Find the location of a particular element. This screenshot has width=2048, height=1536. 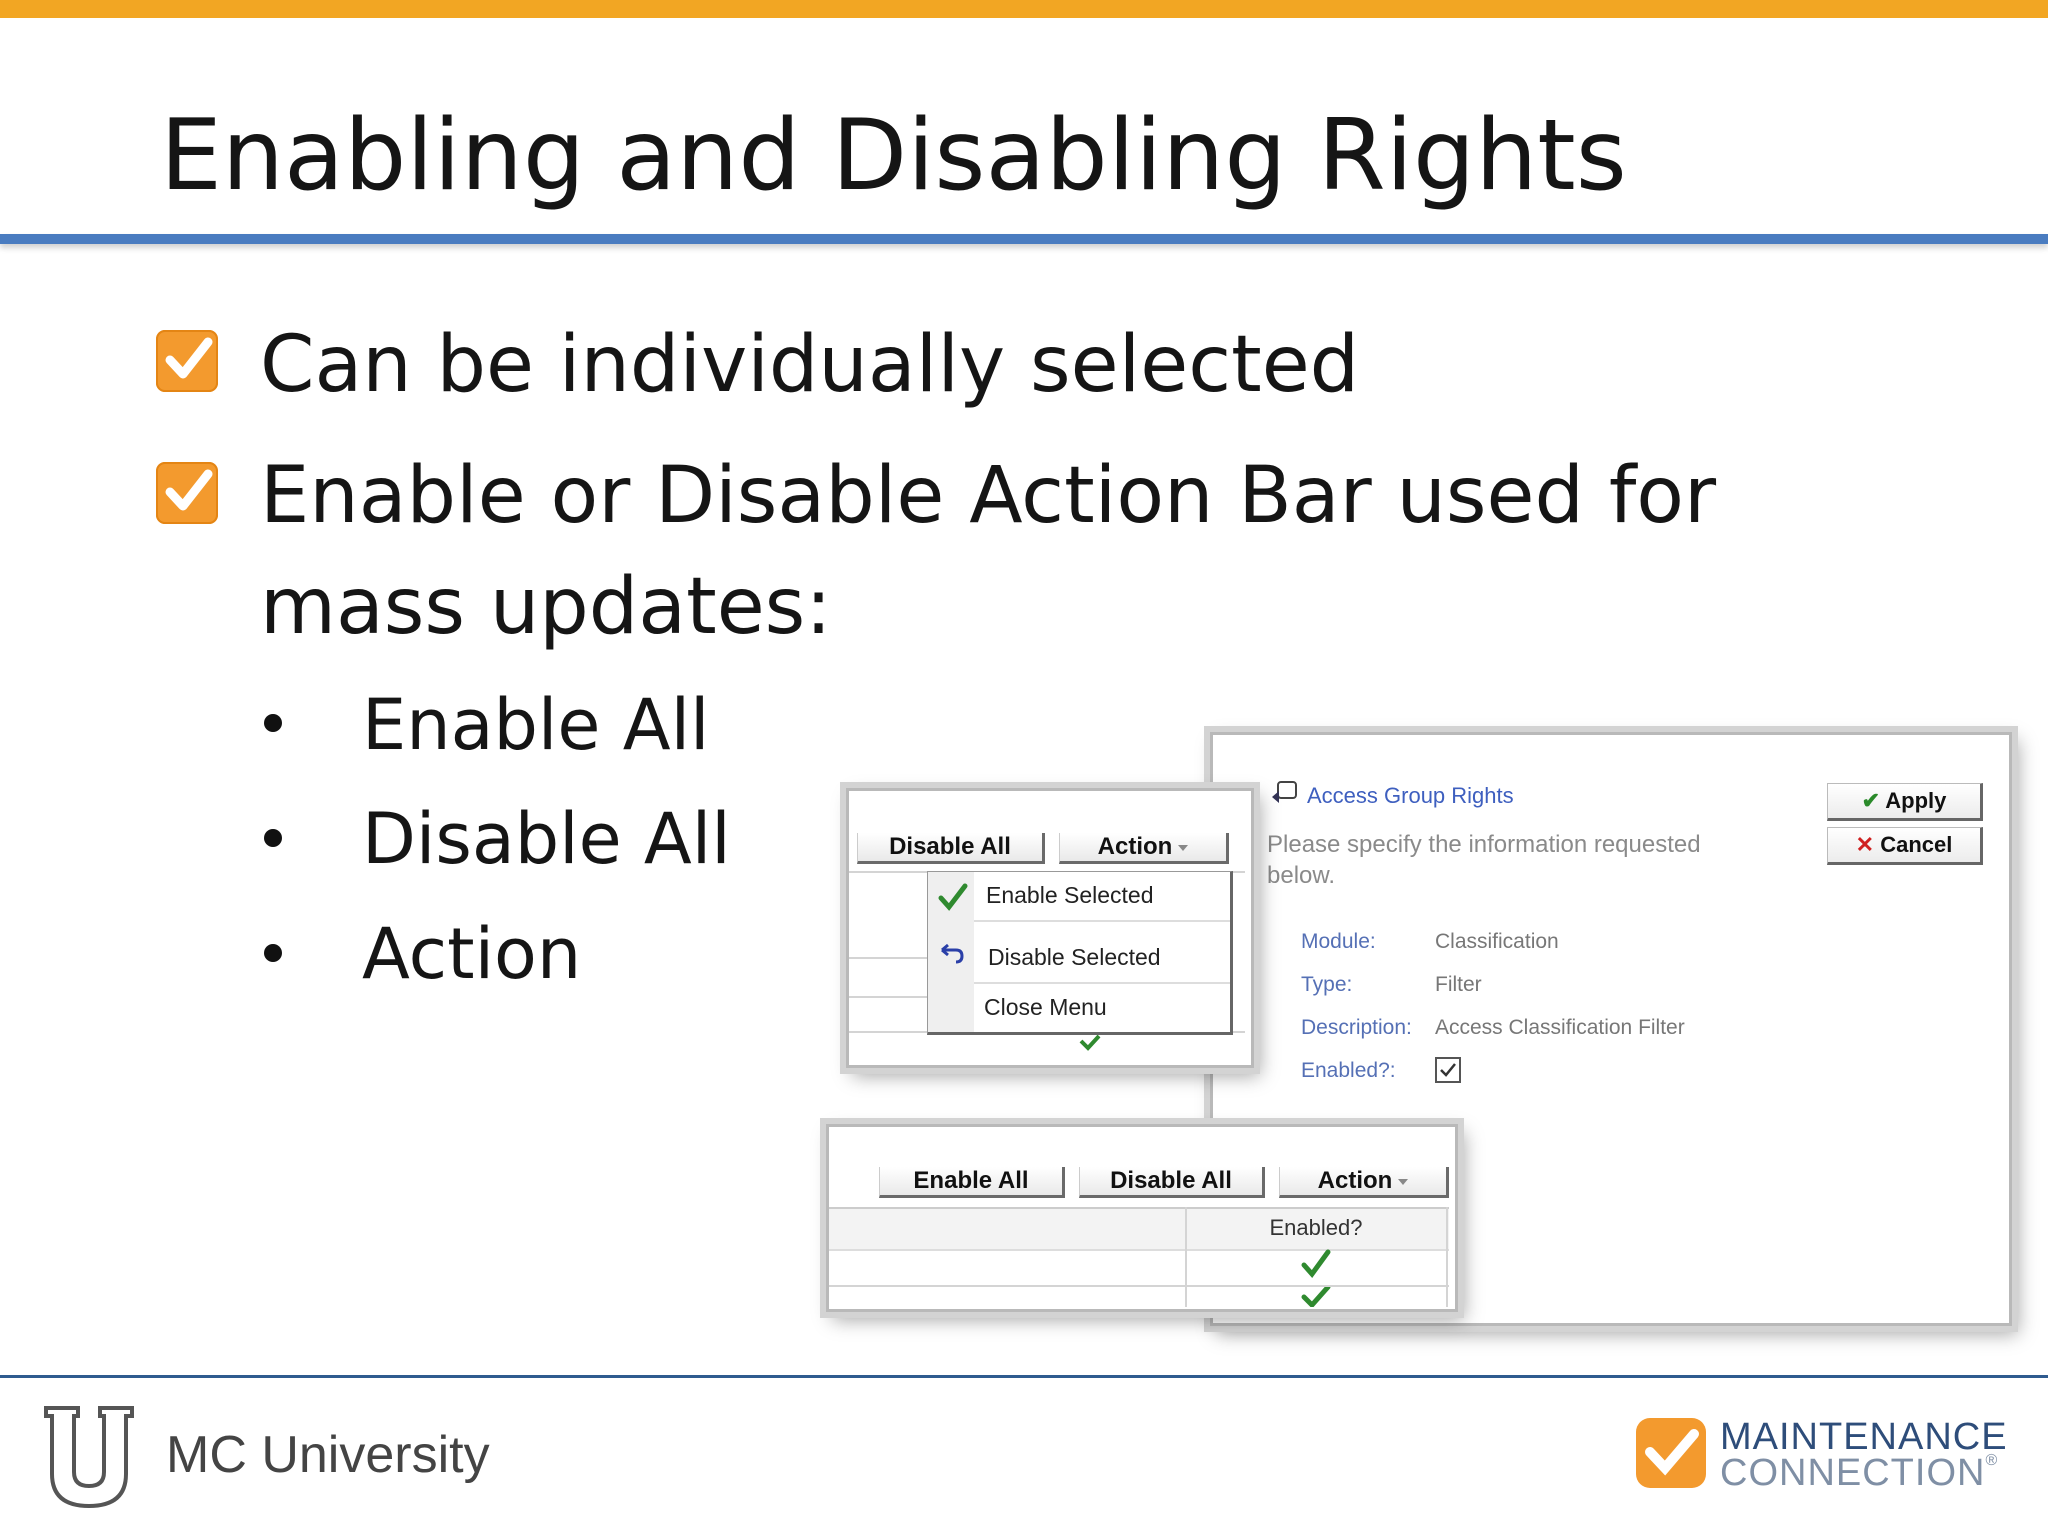

field-value: Filter is located at coordinates (1458, 984).